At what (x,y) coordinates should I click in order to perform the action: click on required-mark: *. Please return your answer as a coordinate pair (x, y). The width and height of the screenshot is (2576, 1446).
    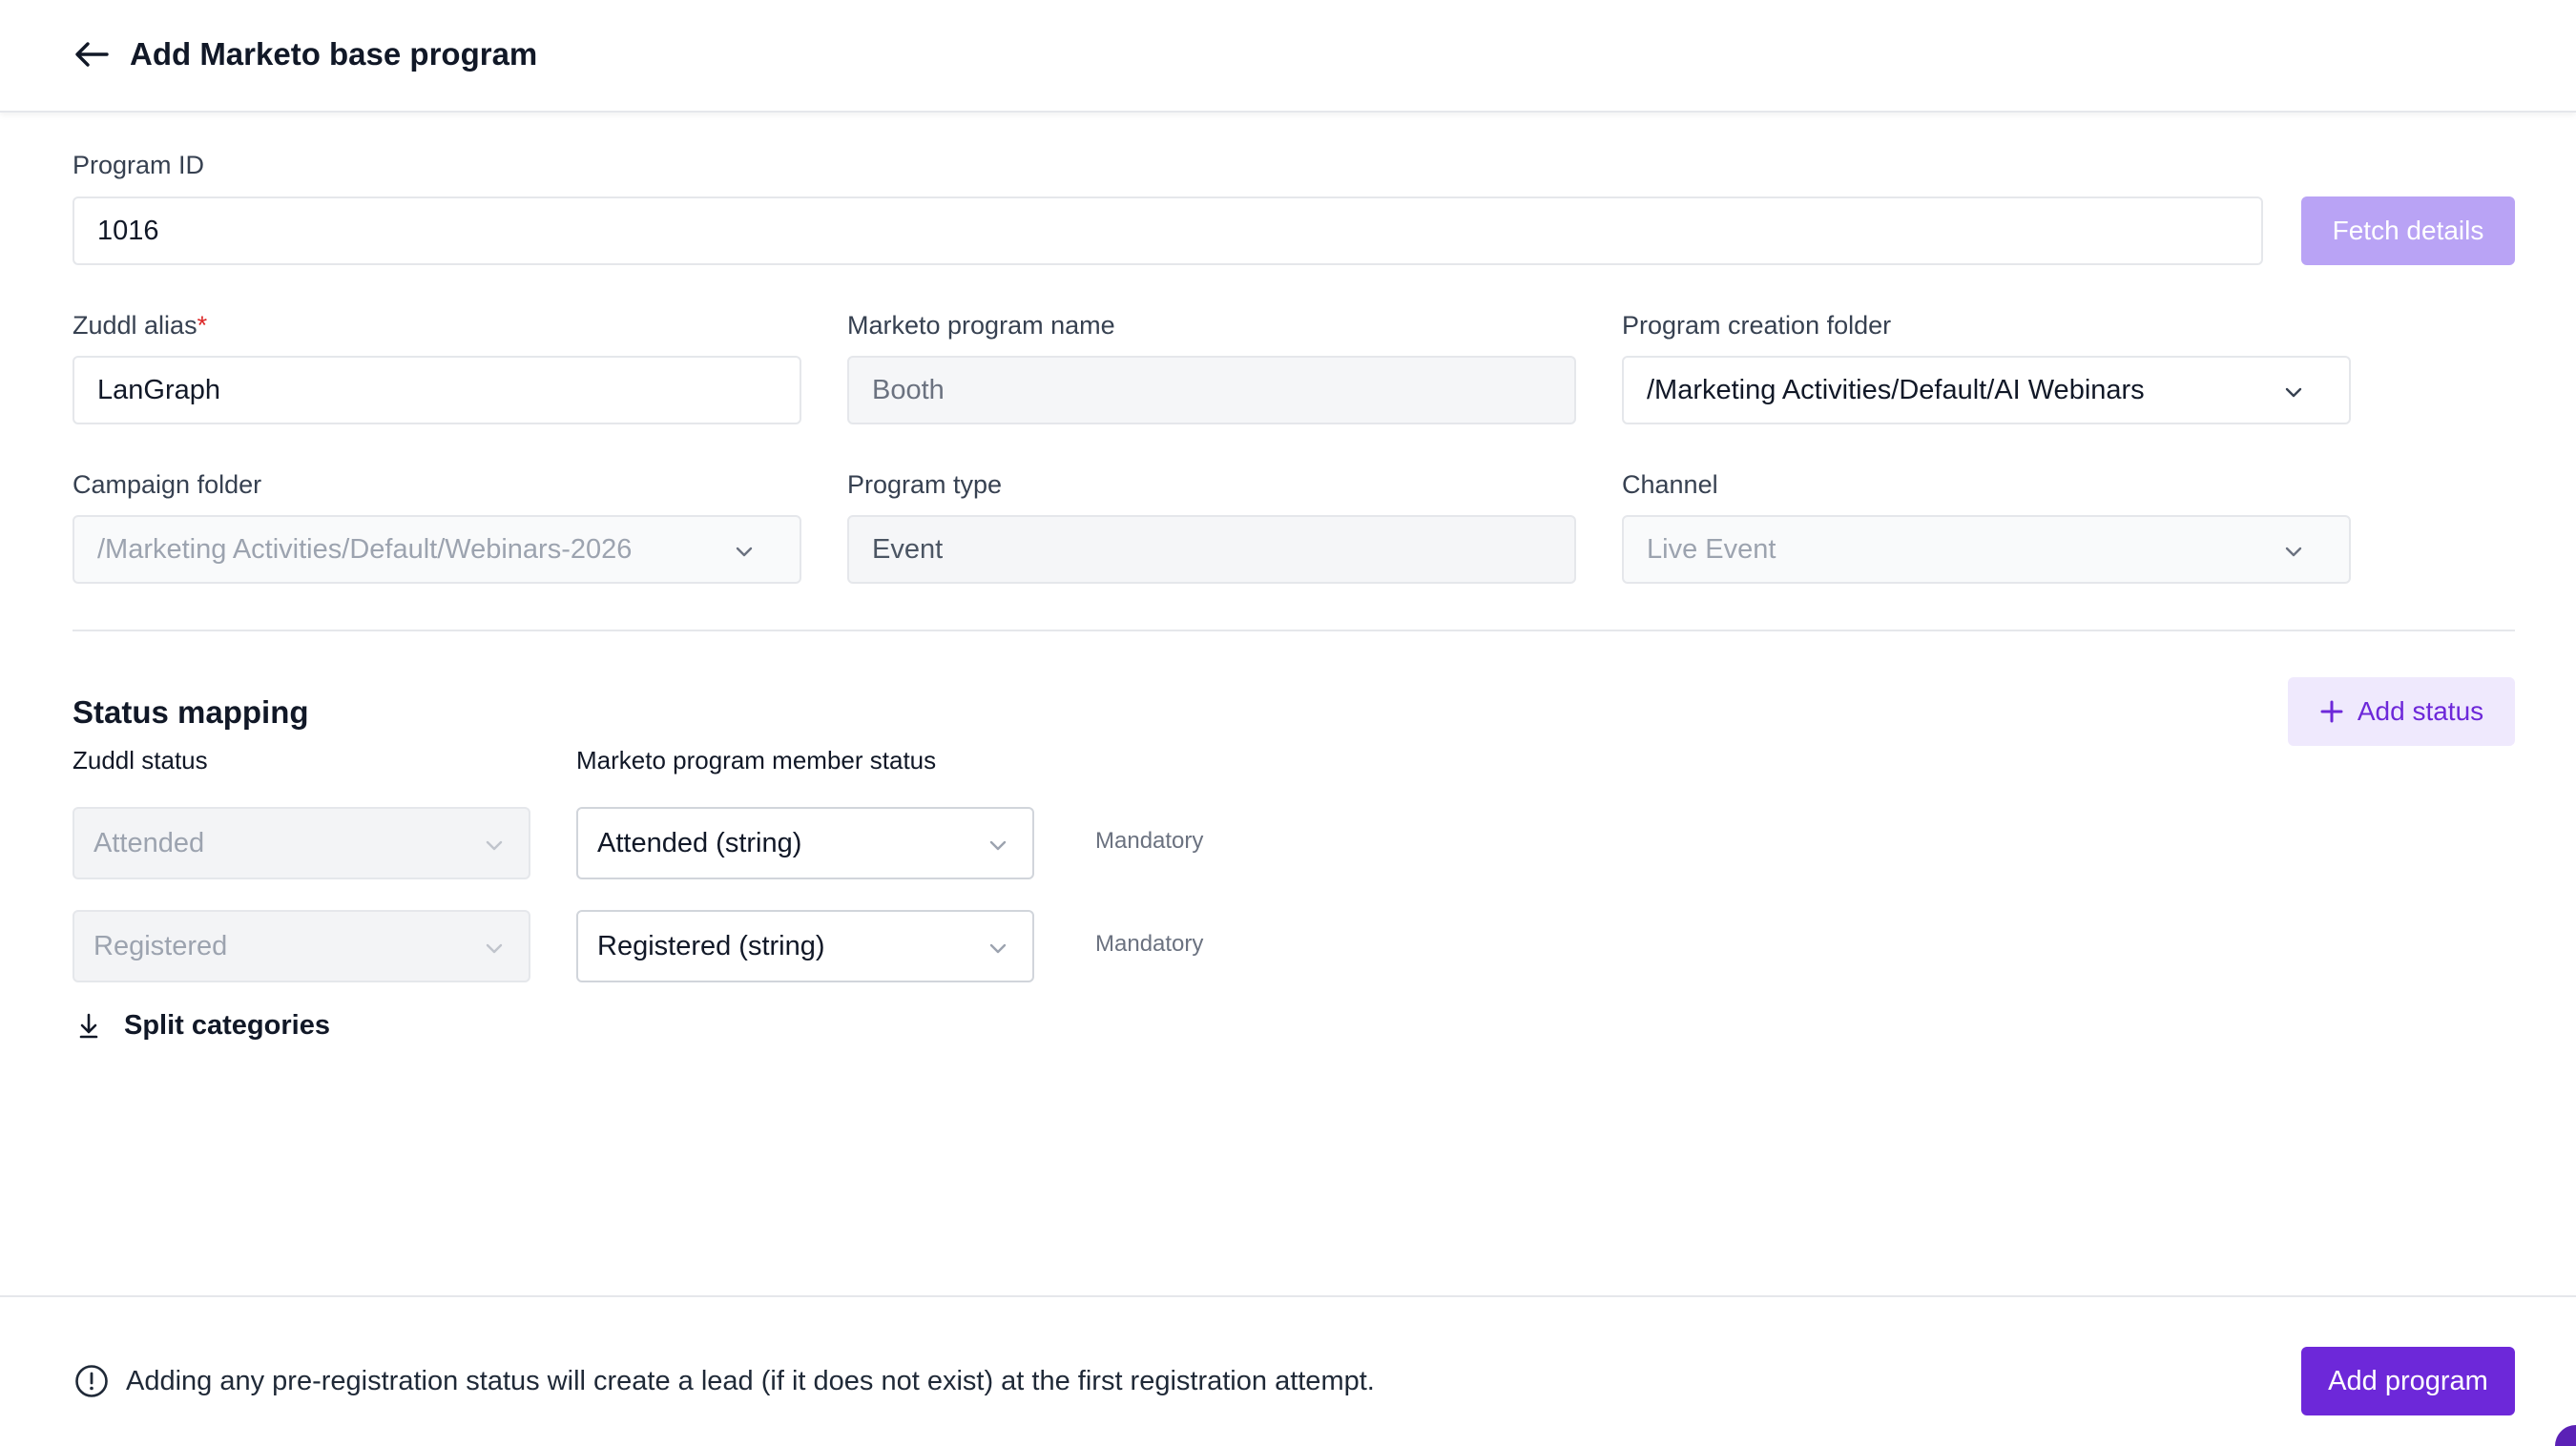
    Looking at the image, I should click on (202, 325).